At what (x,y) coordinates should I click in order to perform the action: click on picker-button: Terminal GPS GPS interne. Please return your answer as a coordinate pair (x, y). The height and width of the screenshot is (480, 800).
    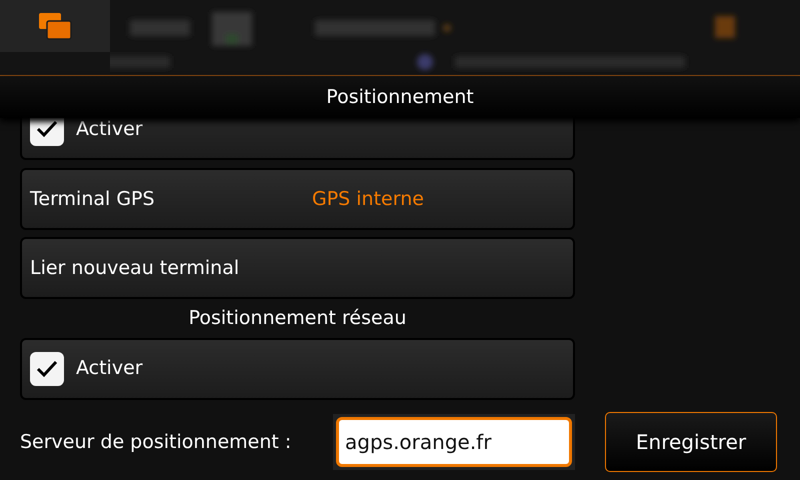
    Looking at the image, I should click on (297, 199).